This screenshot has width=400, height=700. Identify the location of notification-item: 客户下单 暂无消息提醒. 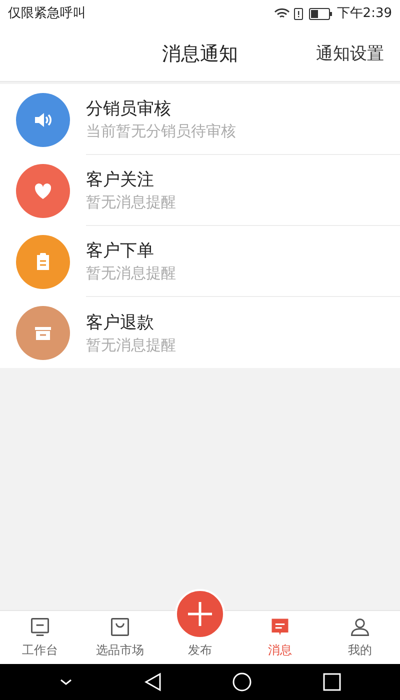
(200, 261).